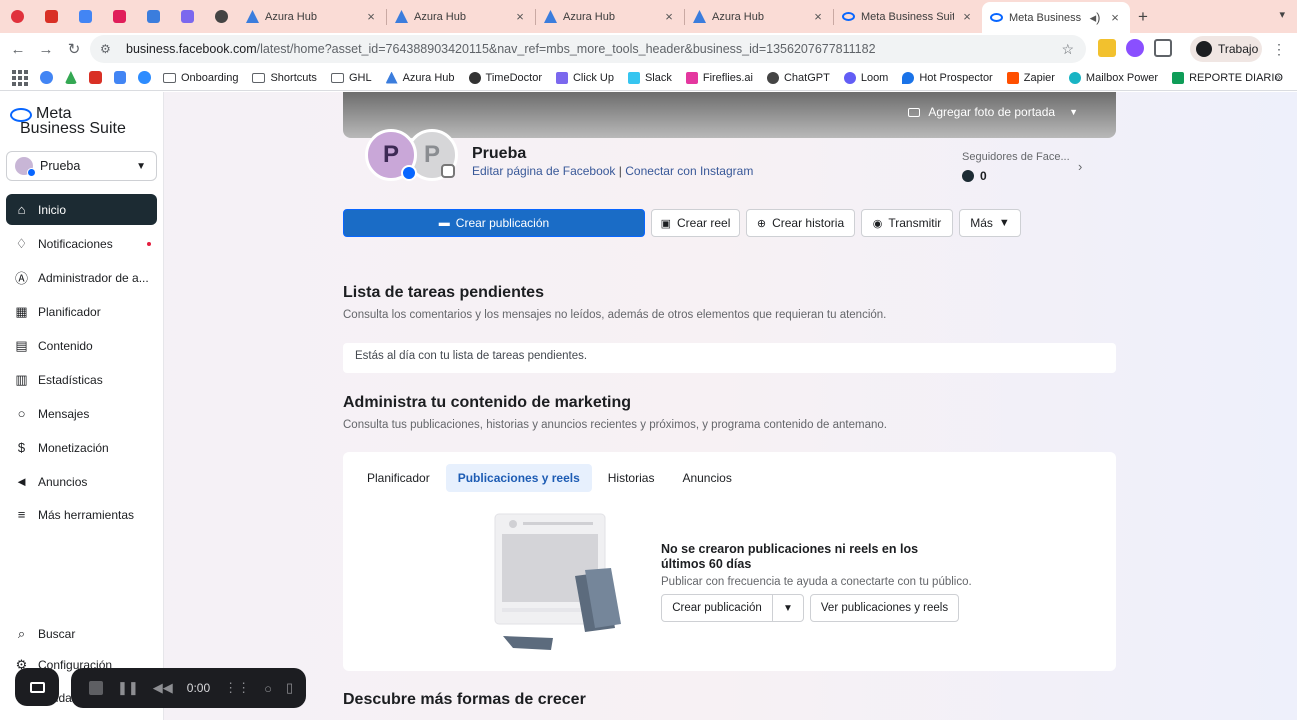 The height and width of the screenshot is (720, 1297). What do you see at coordinates (631, 478) in the screenshot?
I see `tab-historias: Historias` at bounding box center [631, 478].